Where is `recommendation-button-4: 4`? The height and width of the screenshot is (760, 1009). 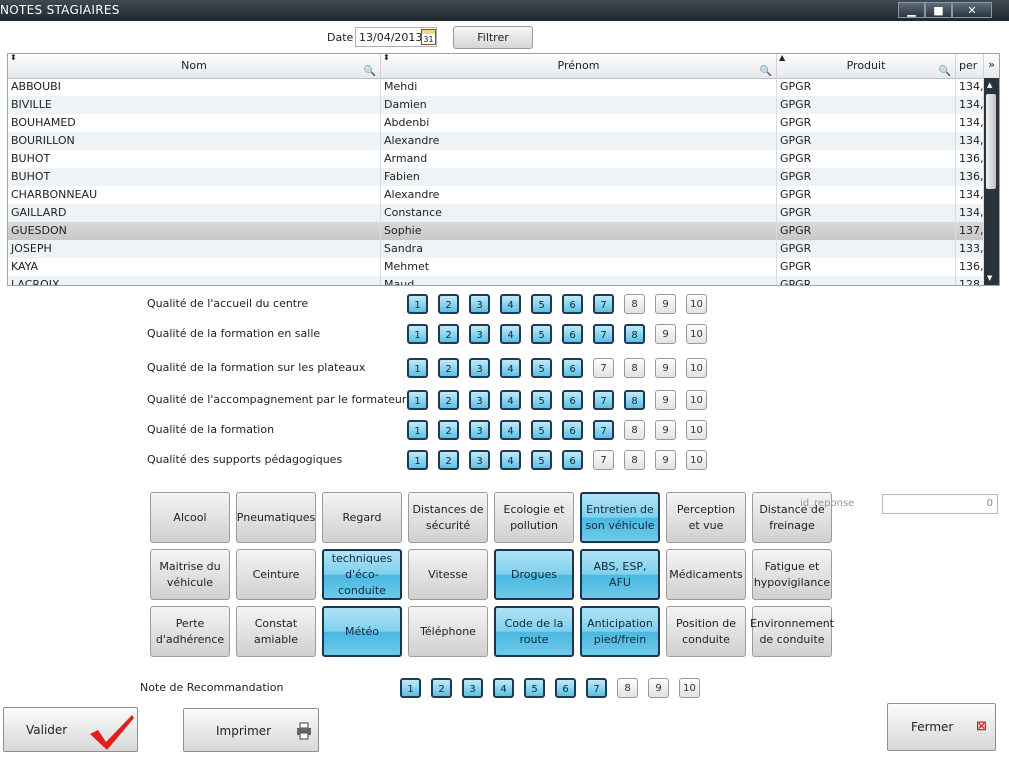
recommendation-button-4: 4 is located at coordinates (503, 688).